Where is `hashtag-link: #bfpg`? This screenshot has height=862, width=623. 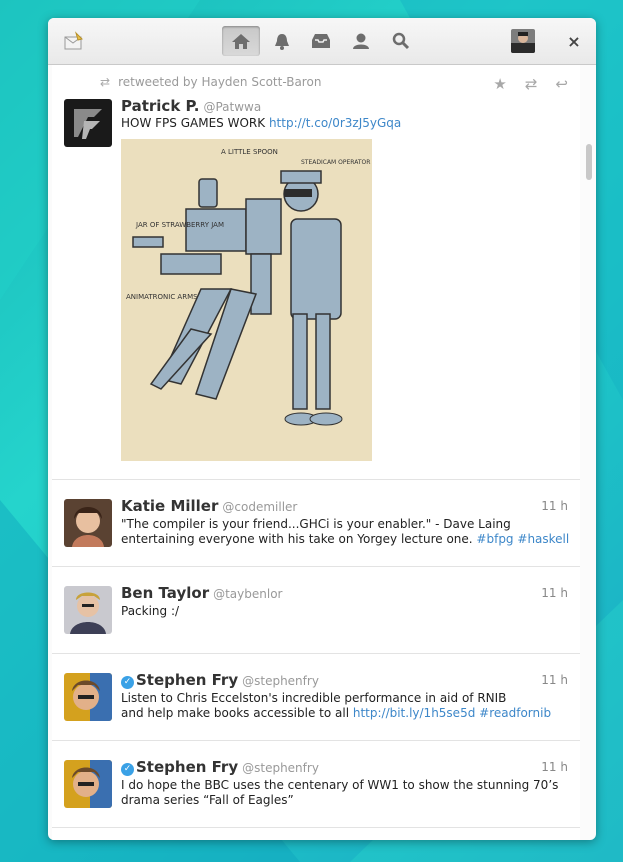 hashtag-link: #bfpg is located at coordinates (494, 539).